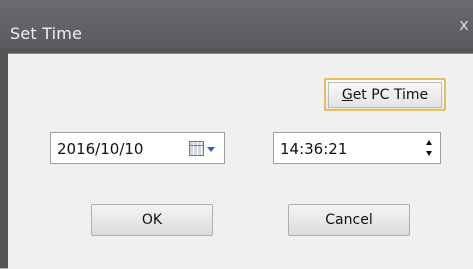 Image resolution: width=473 pixels, height=269 pixels. Describe the element at coordinates (100, 149) in the screenshot. I see `date-value: 2016/10/10` at that location.